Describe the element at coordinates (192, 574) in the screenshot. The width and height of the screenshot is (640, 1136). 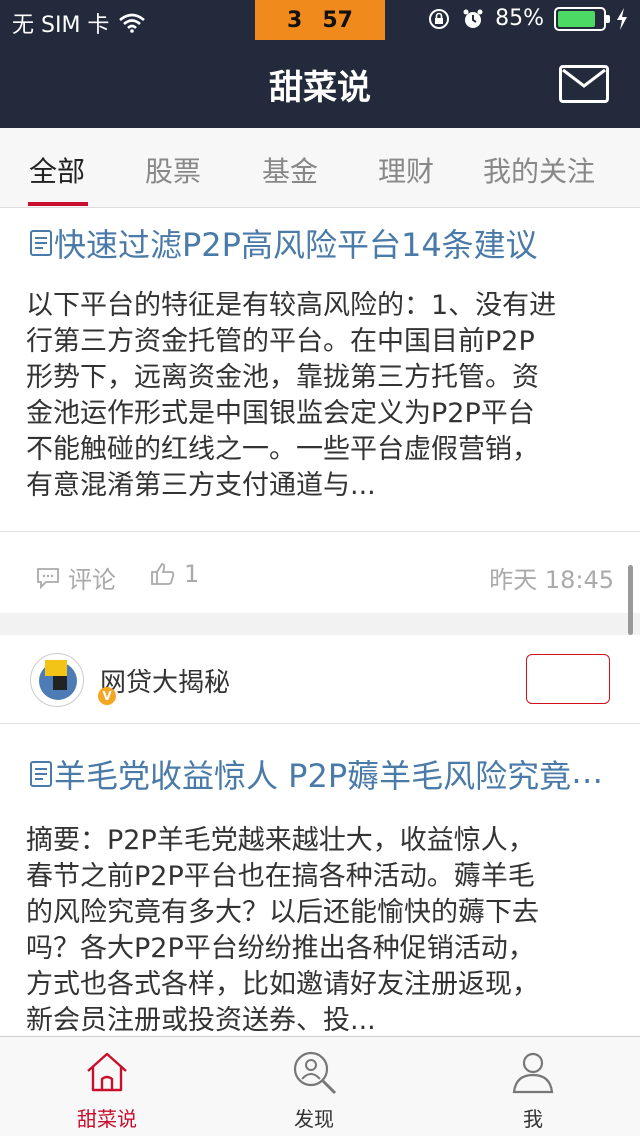
I see `like-count: 1` at that location.